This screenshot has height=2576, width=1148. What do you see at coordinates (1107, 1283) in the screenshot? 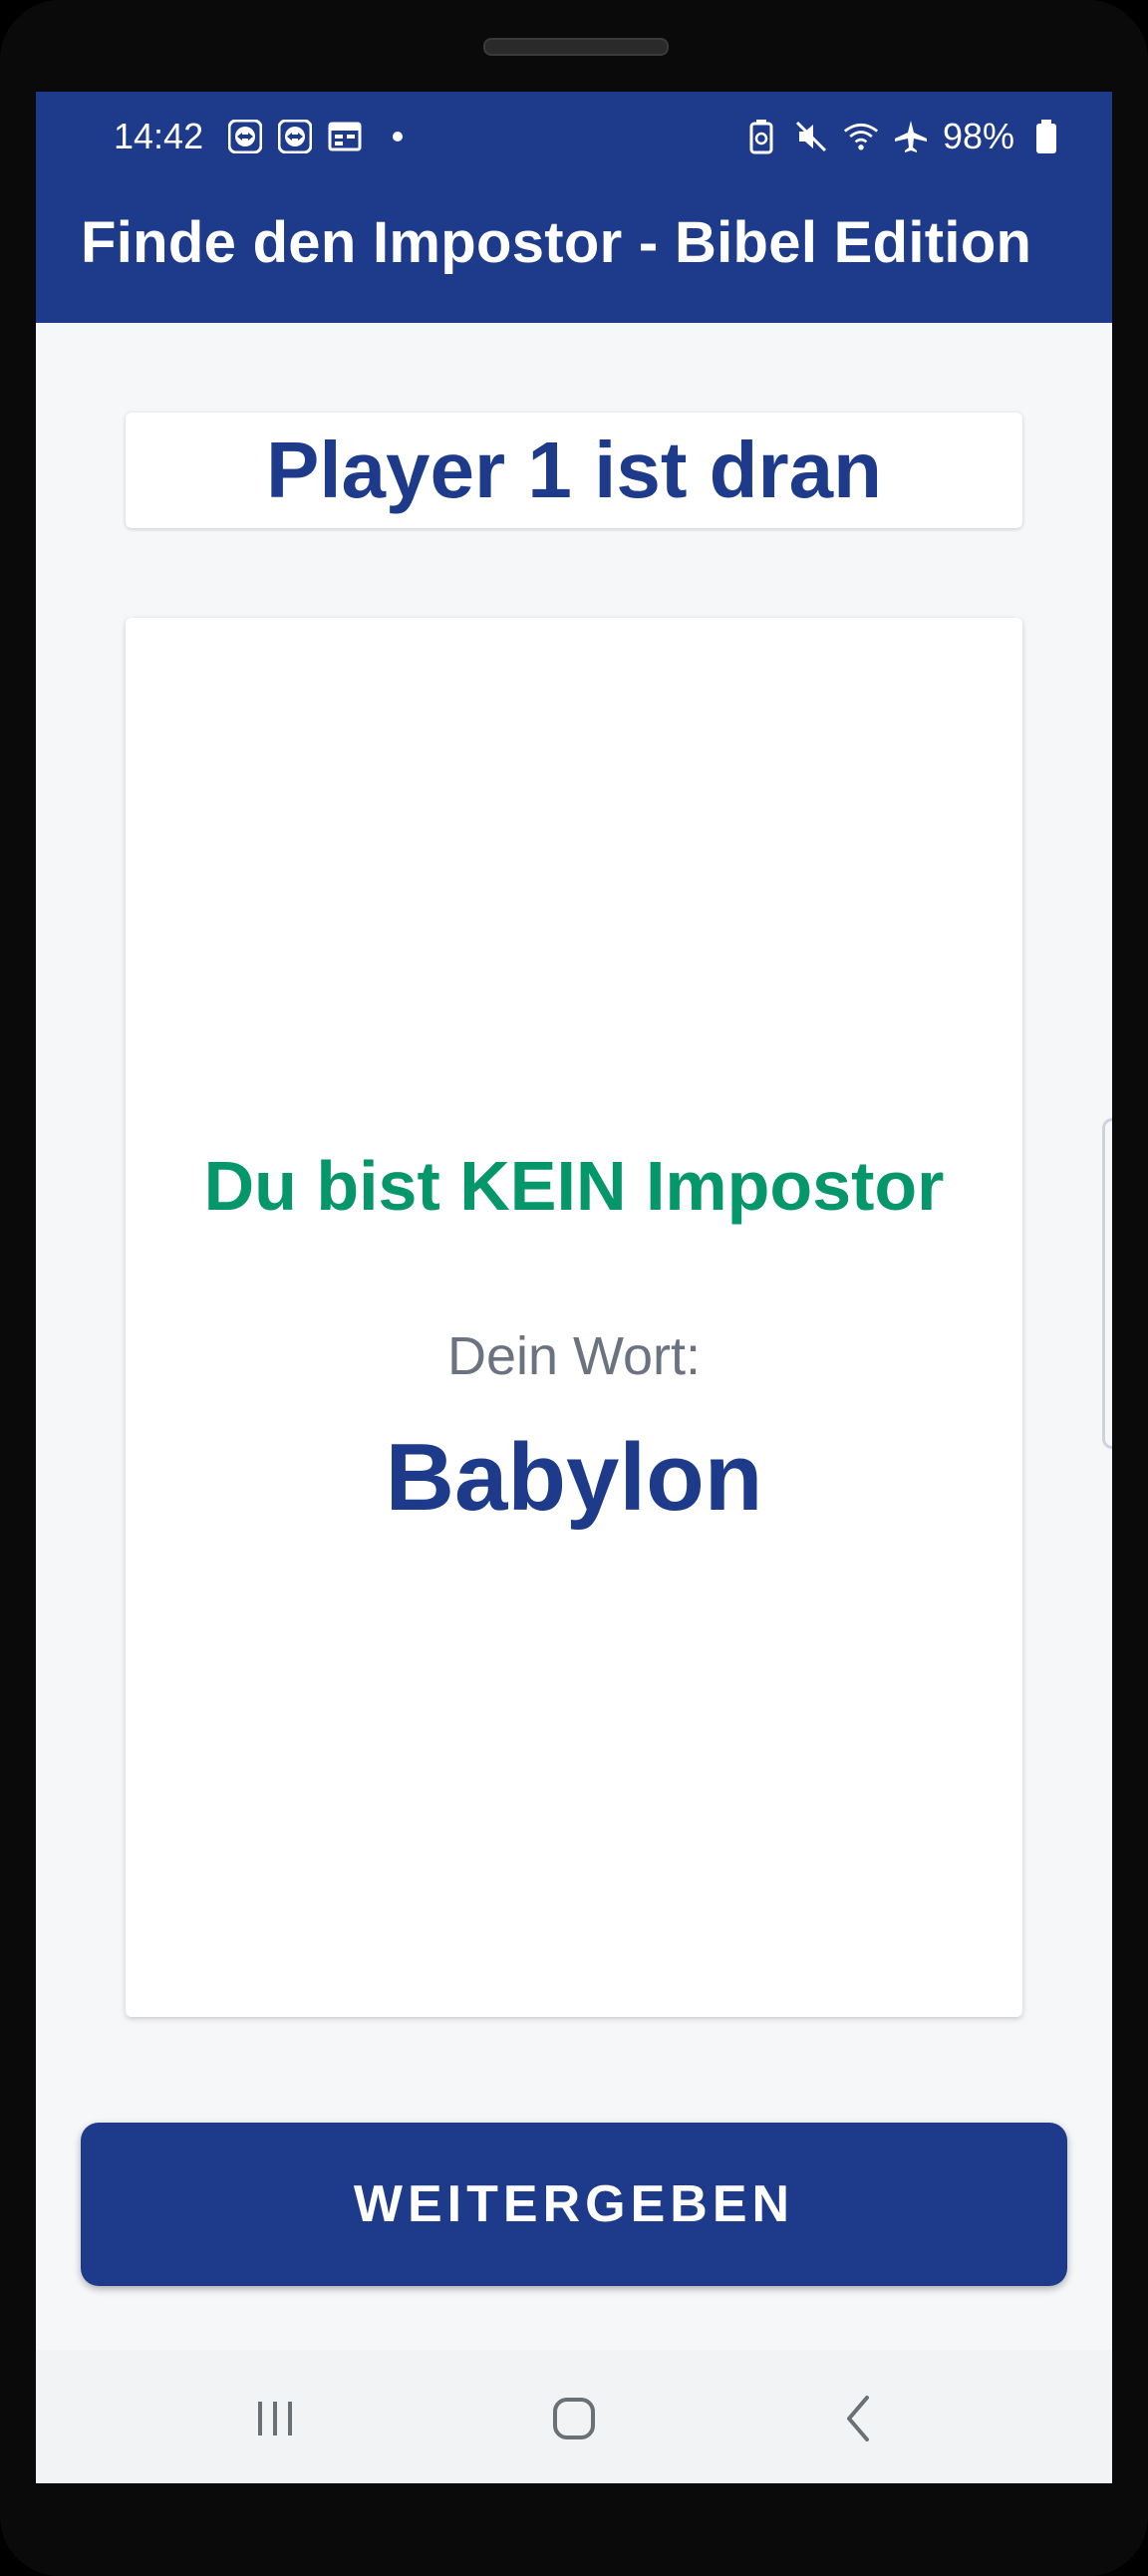
I see `edge-panel-handle` at bounding box center [1107, 1283].